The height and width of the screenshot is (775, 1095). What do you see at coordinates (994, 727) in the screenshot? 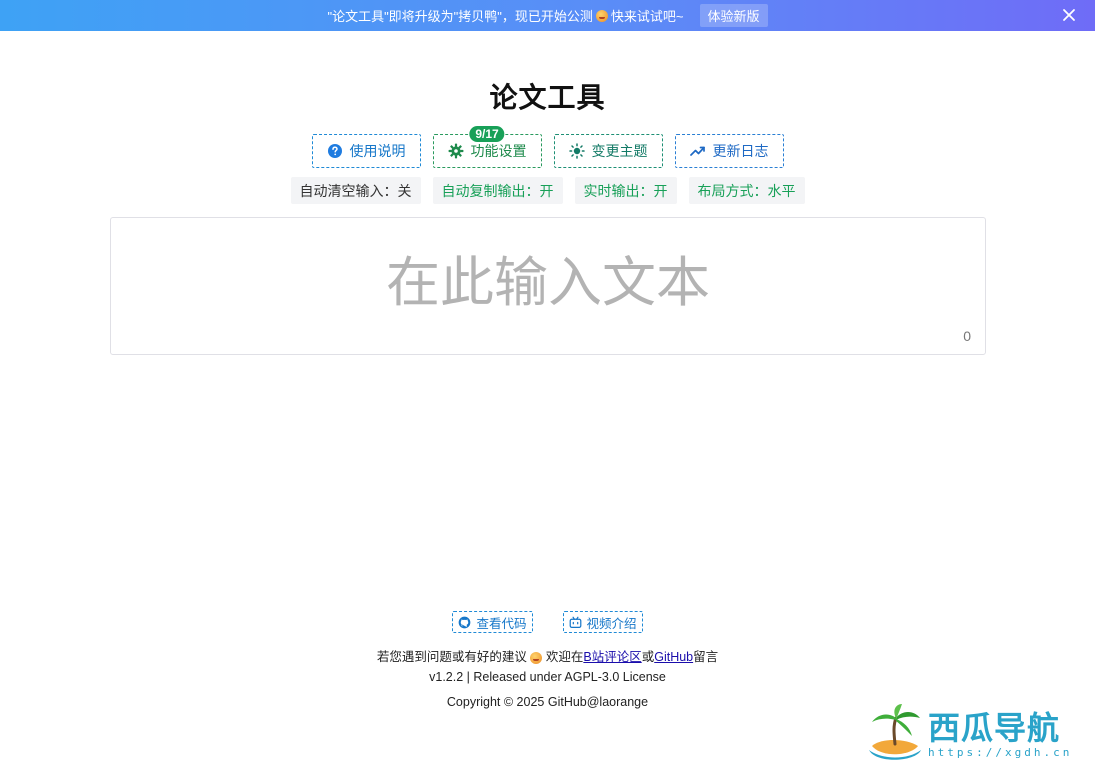
I see `watermark-name: 西瓜导航` at bounding box center [994, 727].